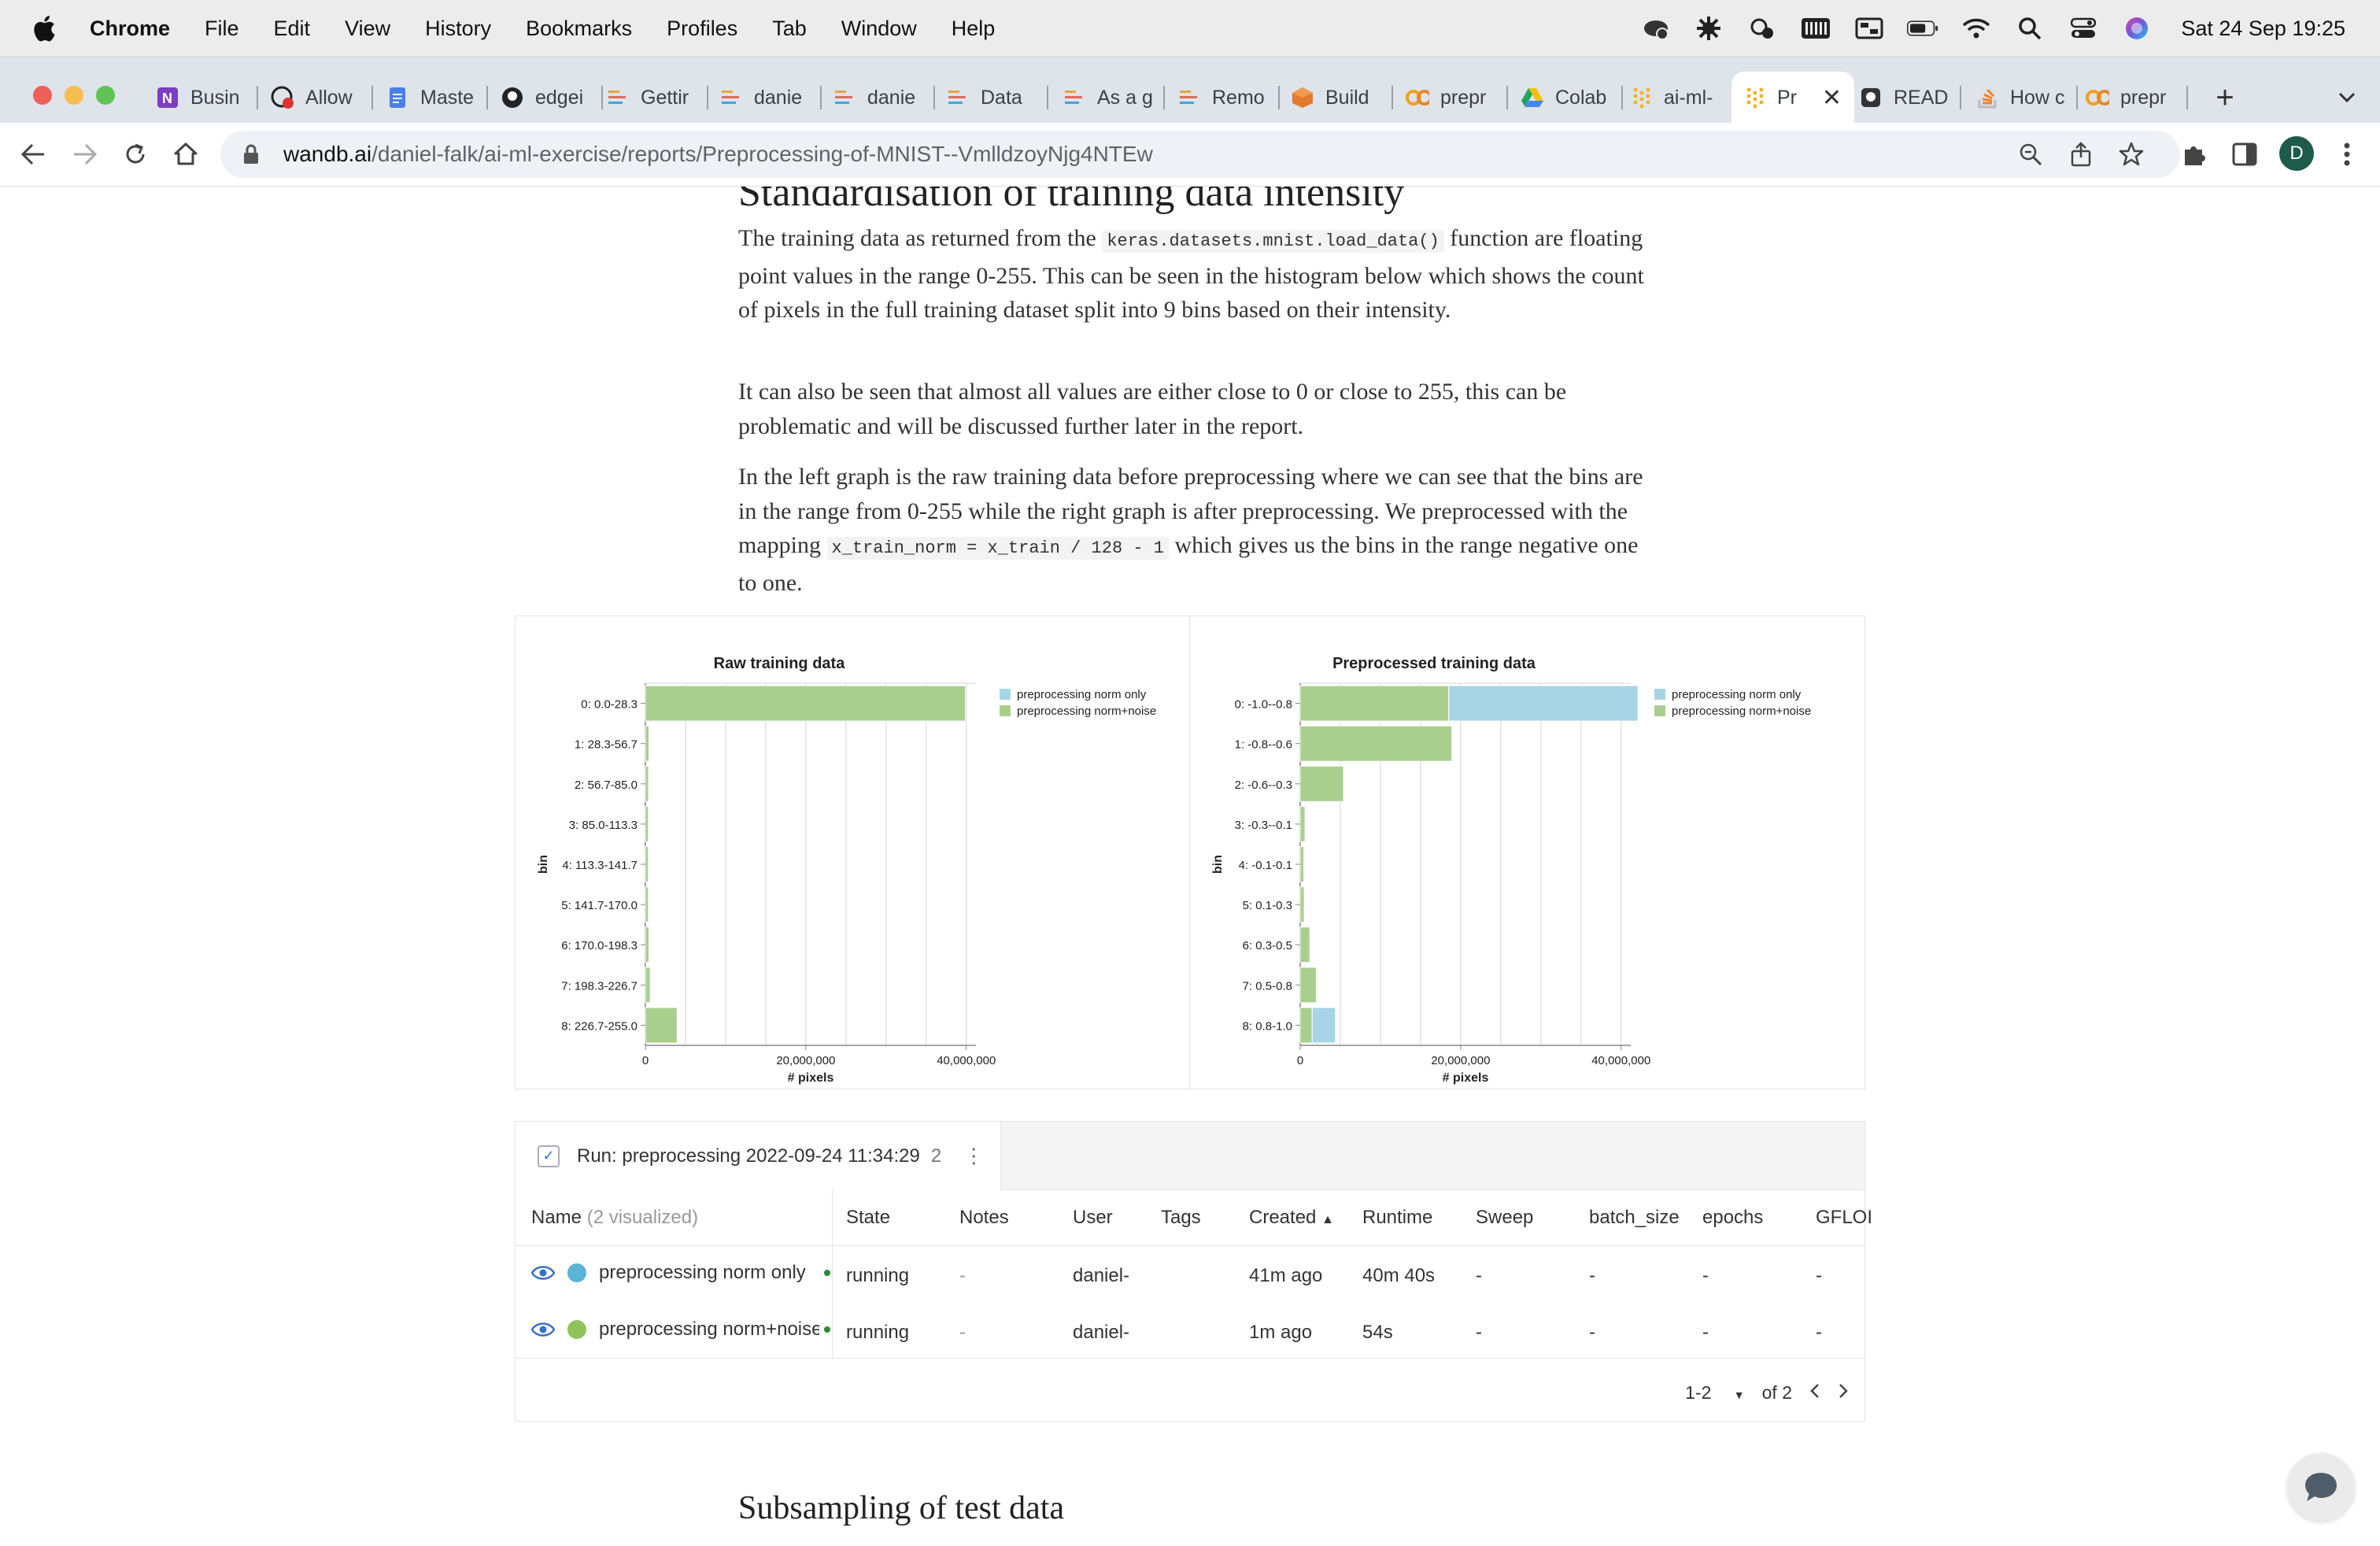 This screenshot has height=1546, width=2380. Describe the element at coordinates (2347, 98) in the screenshot. I see `tab-search-chevron-icon` at that location.